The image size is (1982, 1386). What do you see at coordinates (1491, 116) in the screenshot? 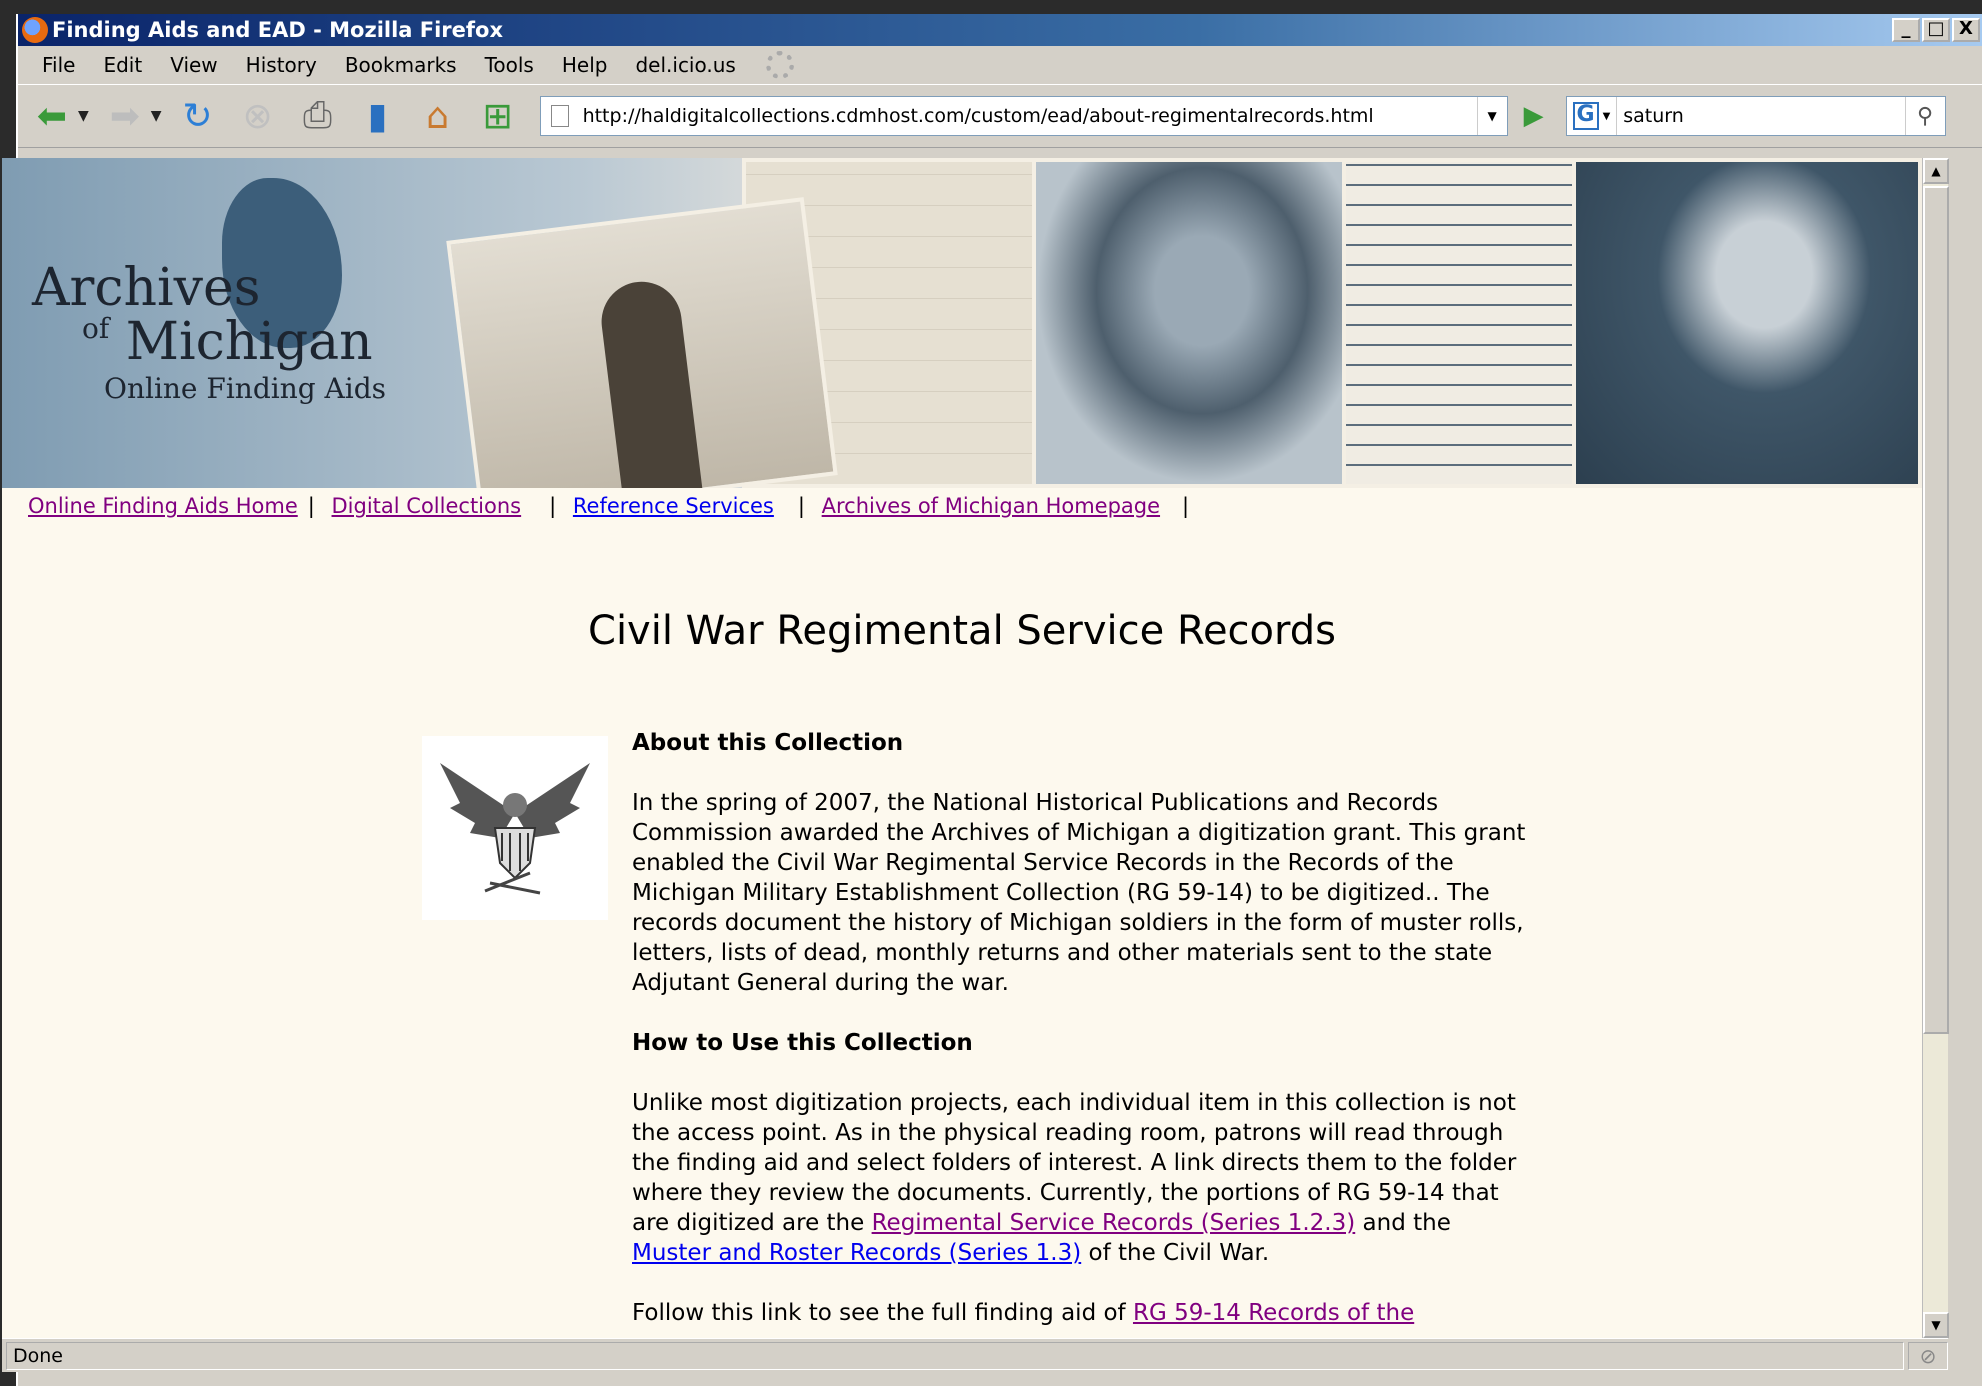
I see `url-dropdown-icon: ▼` at bounding box center [1491, 116].